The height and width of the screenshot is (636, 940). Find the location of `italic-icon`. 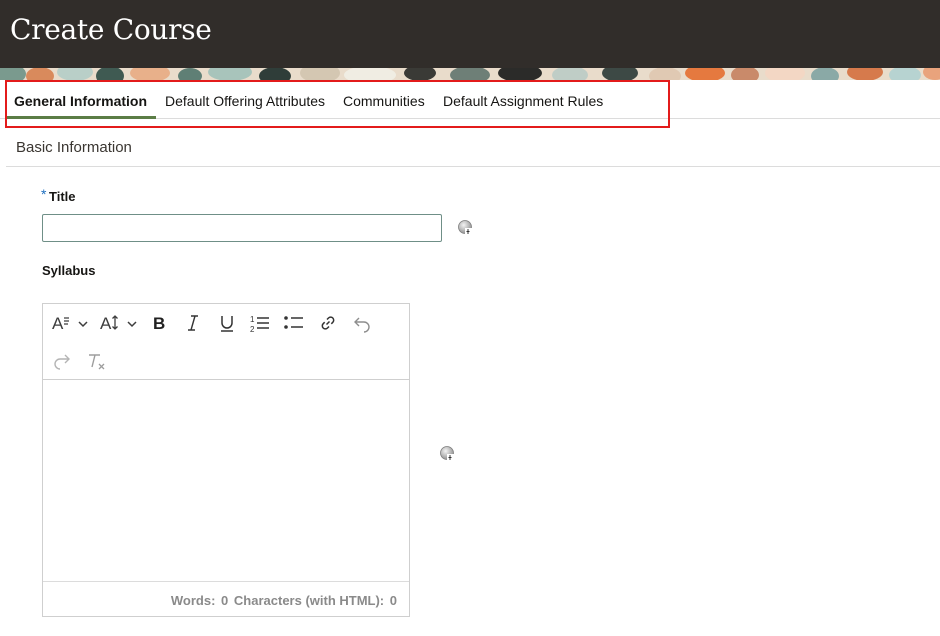

italic-icon is located at coordinates (193, 323).